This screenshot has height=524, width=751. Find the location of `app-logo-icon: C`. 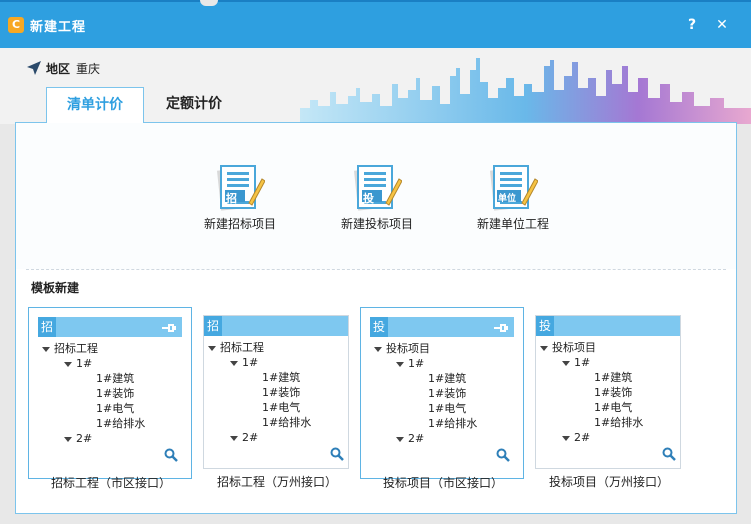

app-logo-icon: C is located at coordinates (16, 25).